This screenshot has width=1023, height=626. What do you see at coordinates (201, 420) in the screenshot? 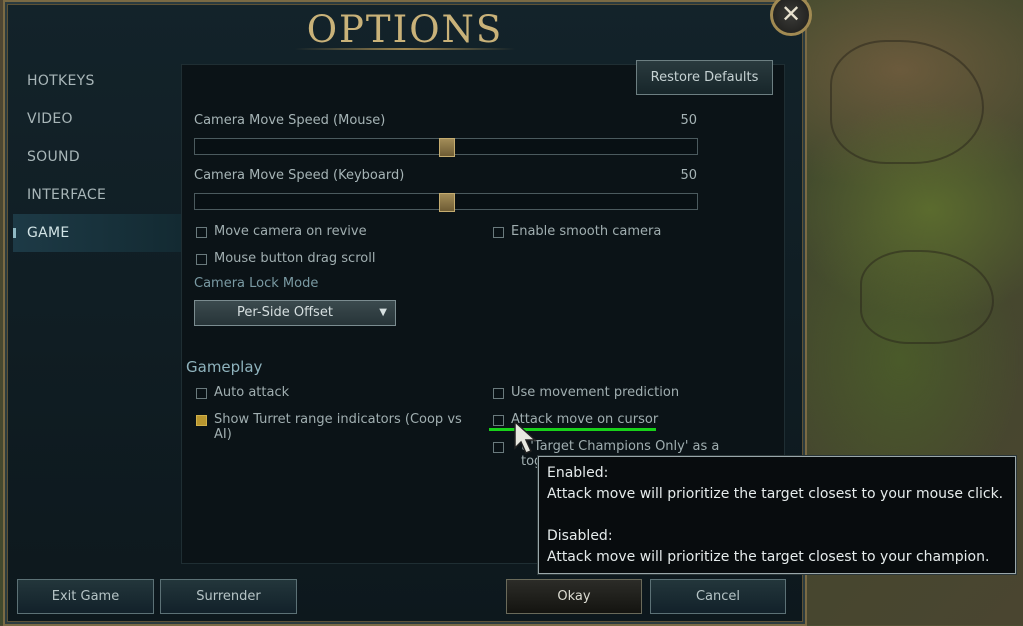
I see `checkbox-box-checked` at bounding box center [201, 420].